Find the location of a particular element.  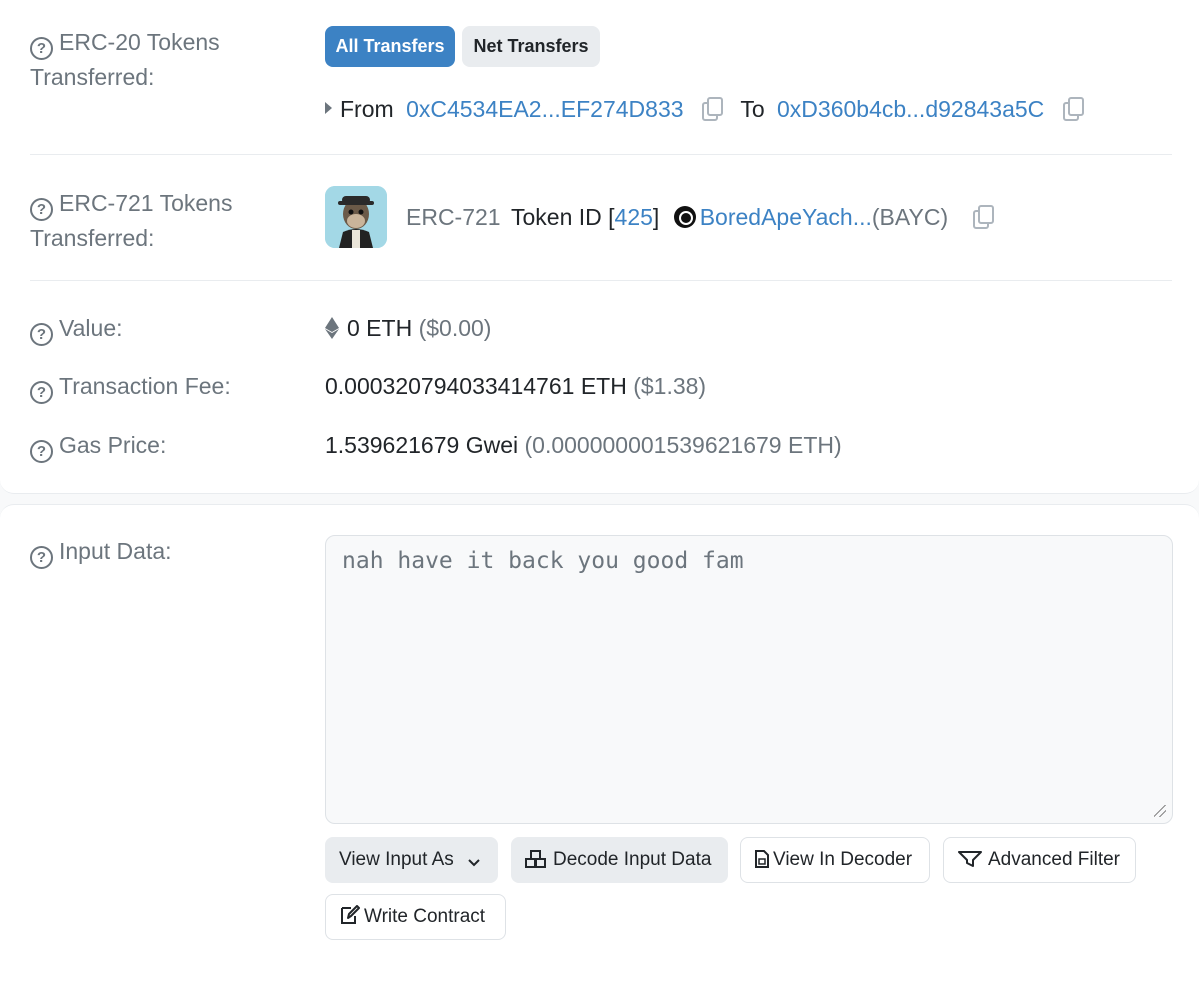

decode-input-button: Decode Input Data is located at coordinates (619, 860).